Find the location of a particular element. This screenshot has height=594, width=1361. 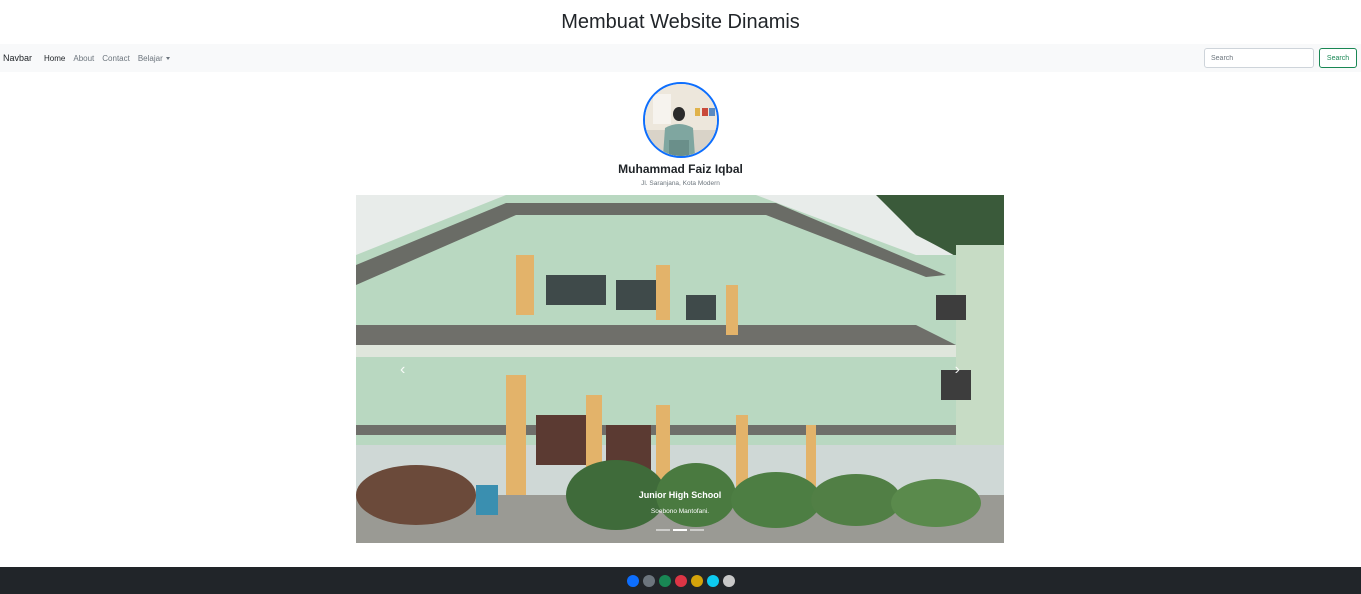

page-title: Membuat Website Dinamis is located at coordinates (680, 21).